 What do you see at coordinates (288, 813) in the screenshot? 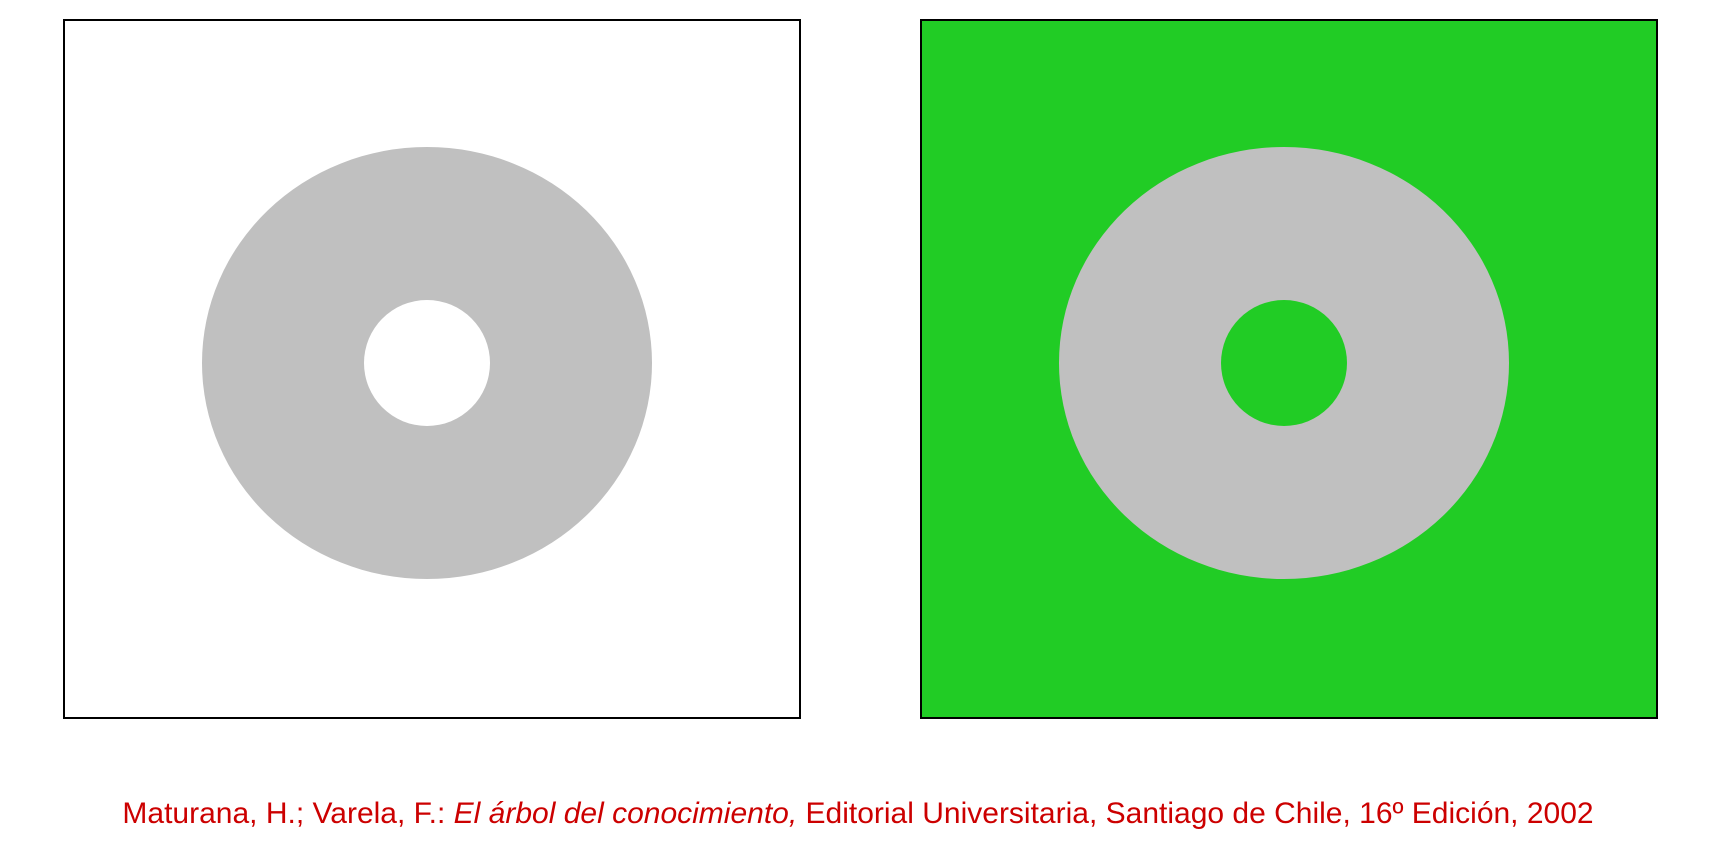
I see `citation-authors: Maturana, H.; Varela, F.:` at bounding box center [288, 813].